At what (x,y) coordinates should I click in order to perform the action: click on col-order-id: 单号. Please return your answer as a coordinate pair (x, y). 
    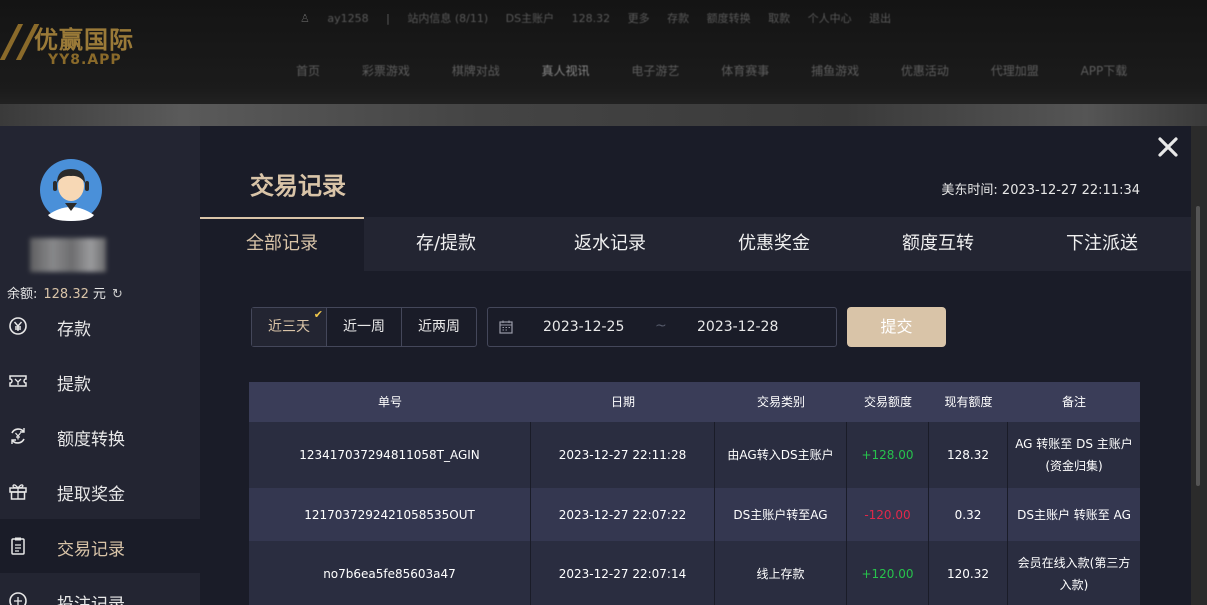
    Looking at the image, I should click on (389, 402).